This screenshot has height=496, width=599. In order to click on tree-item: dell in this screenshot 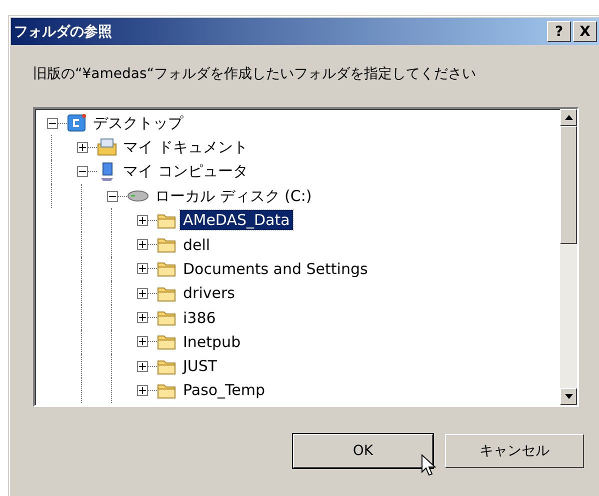, I will do `click(197, 244)`.